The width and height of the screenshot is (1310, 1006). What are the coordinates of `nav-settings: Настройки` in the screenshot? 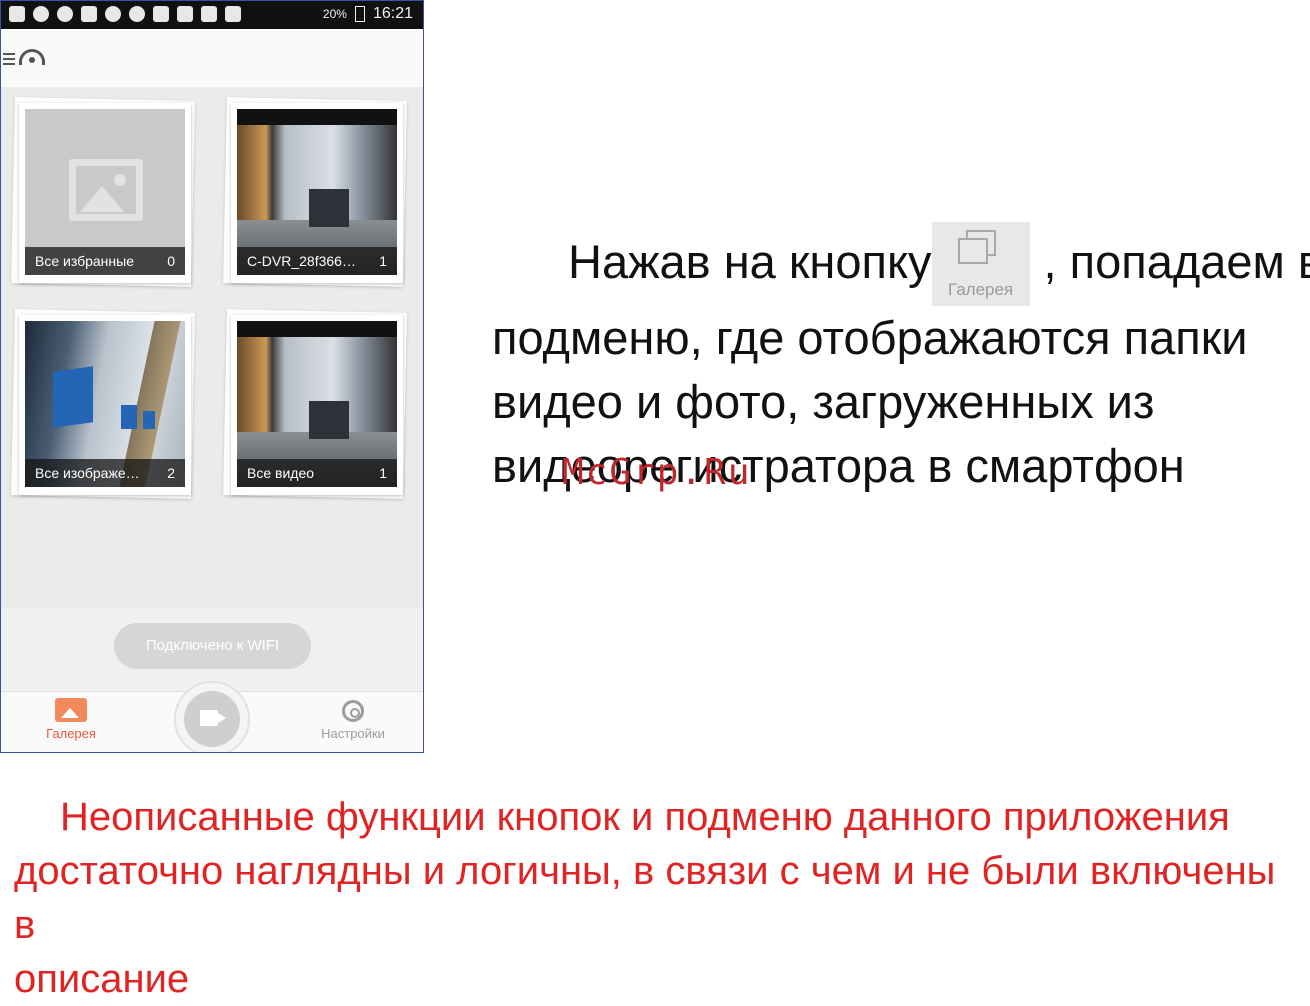 It's located at (353, 719).